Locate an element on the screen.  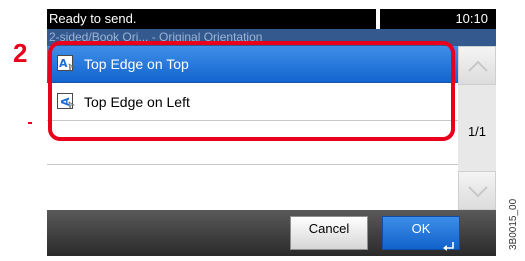
cancel-label: Cancel is located at coordinates (329, 228).